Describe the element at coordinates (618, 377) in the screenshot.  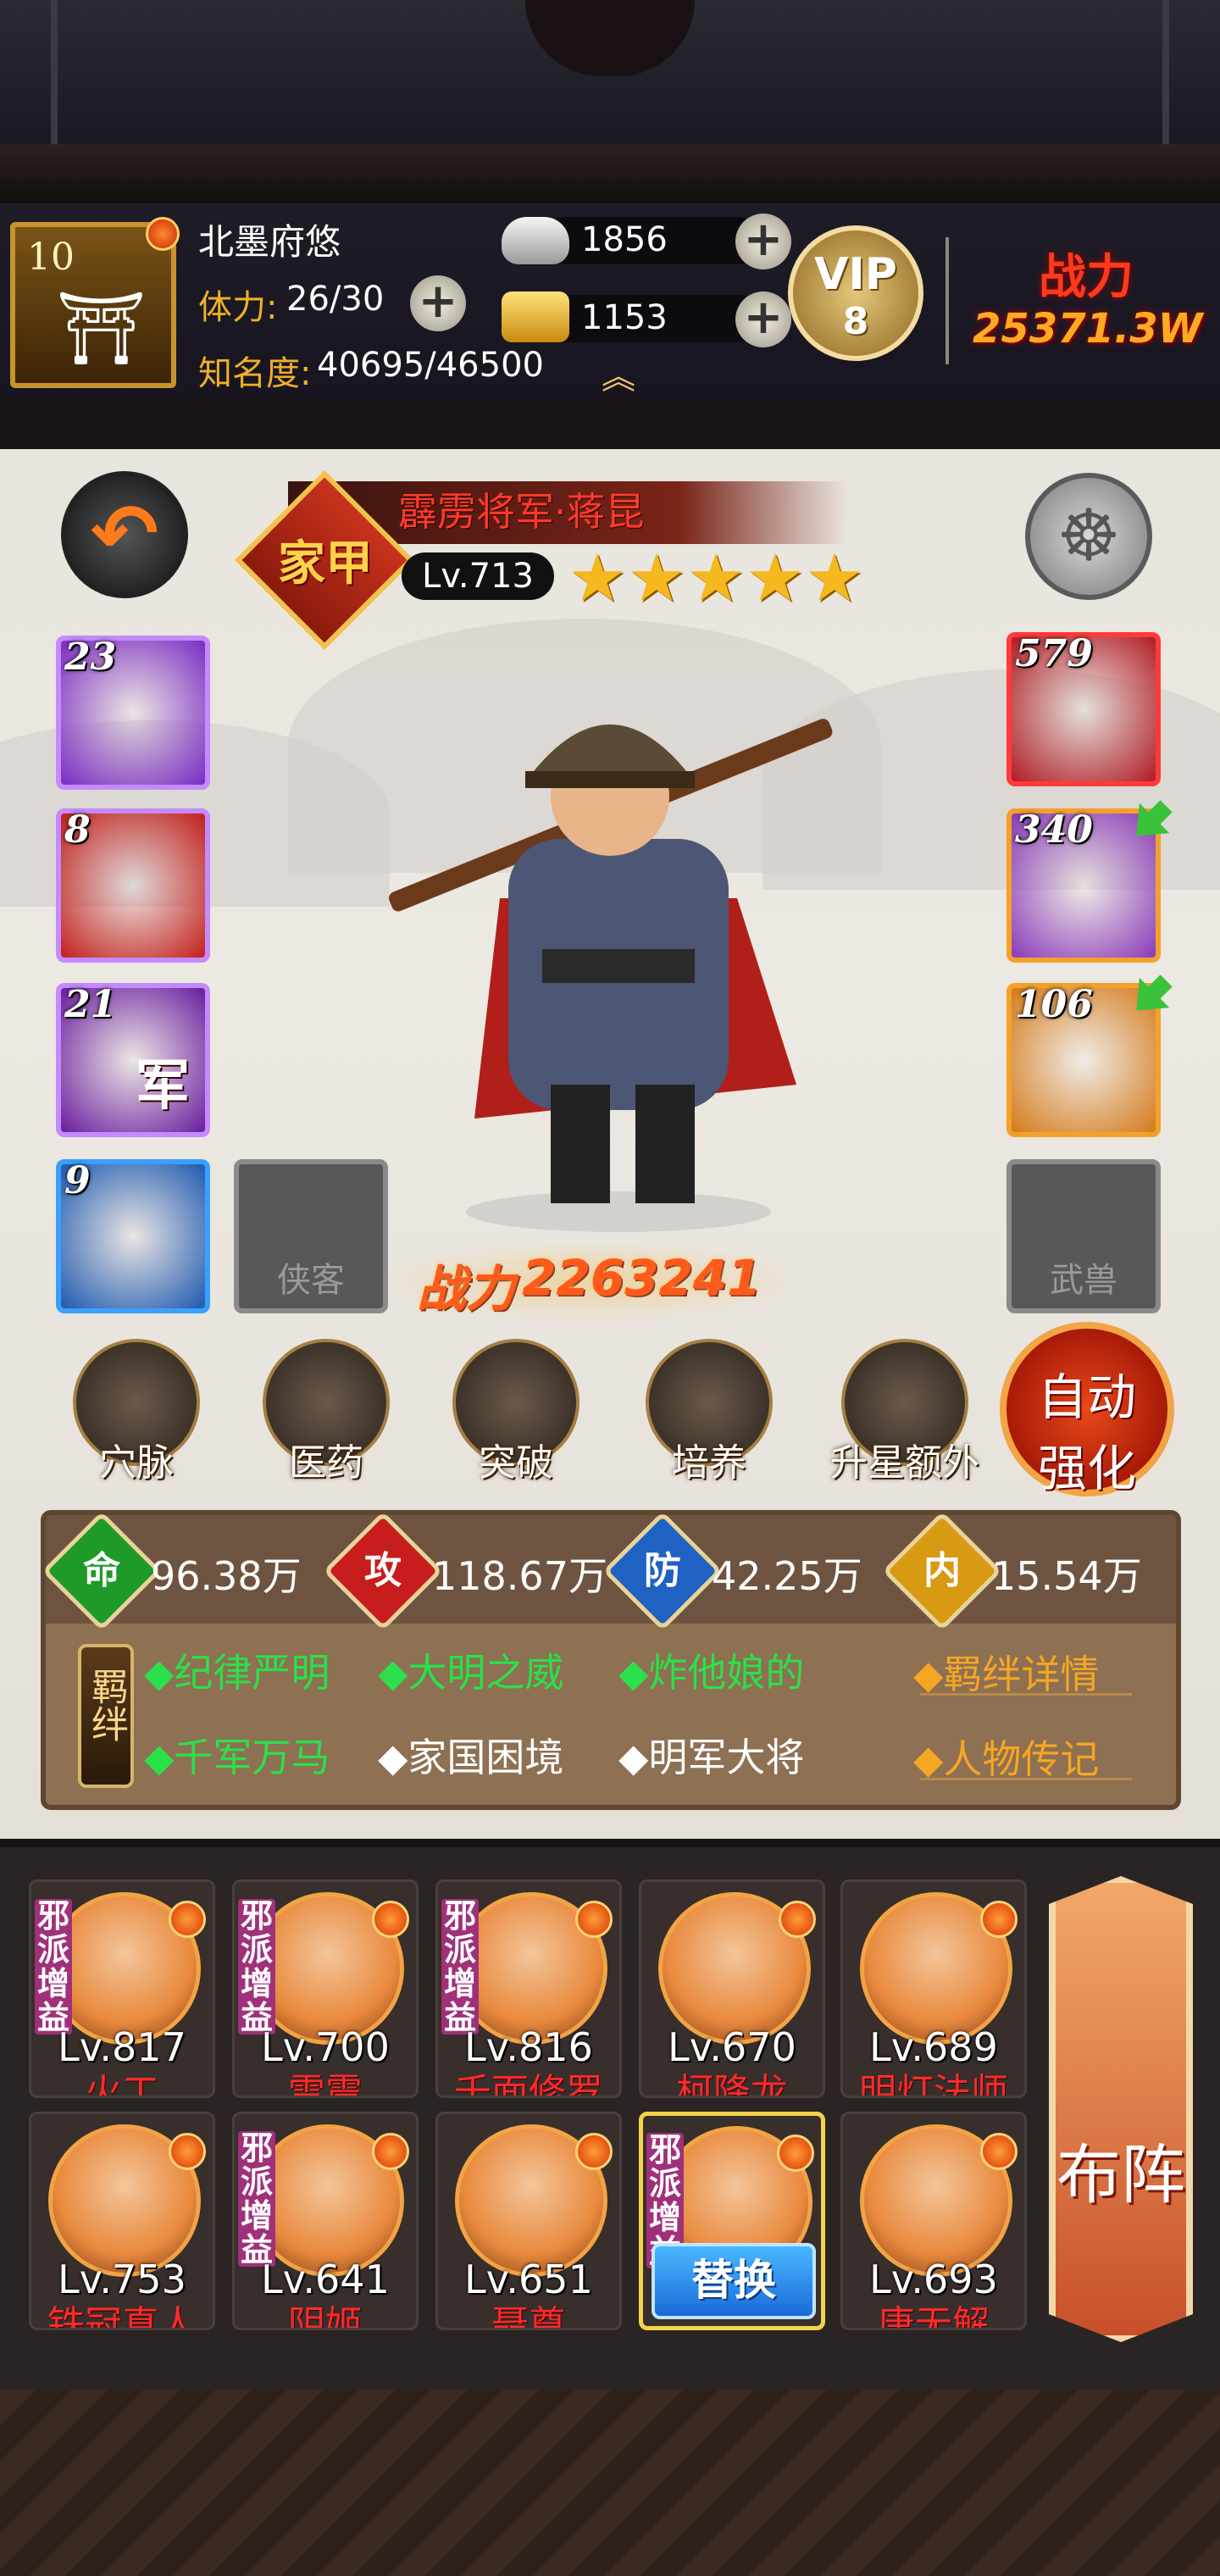
I see `collapse-chevron-icon: ︽` at that location.